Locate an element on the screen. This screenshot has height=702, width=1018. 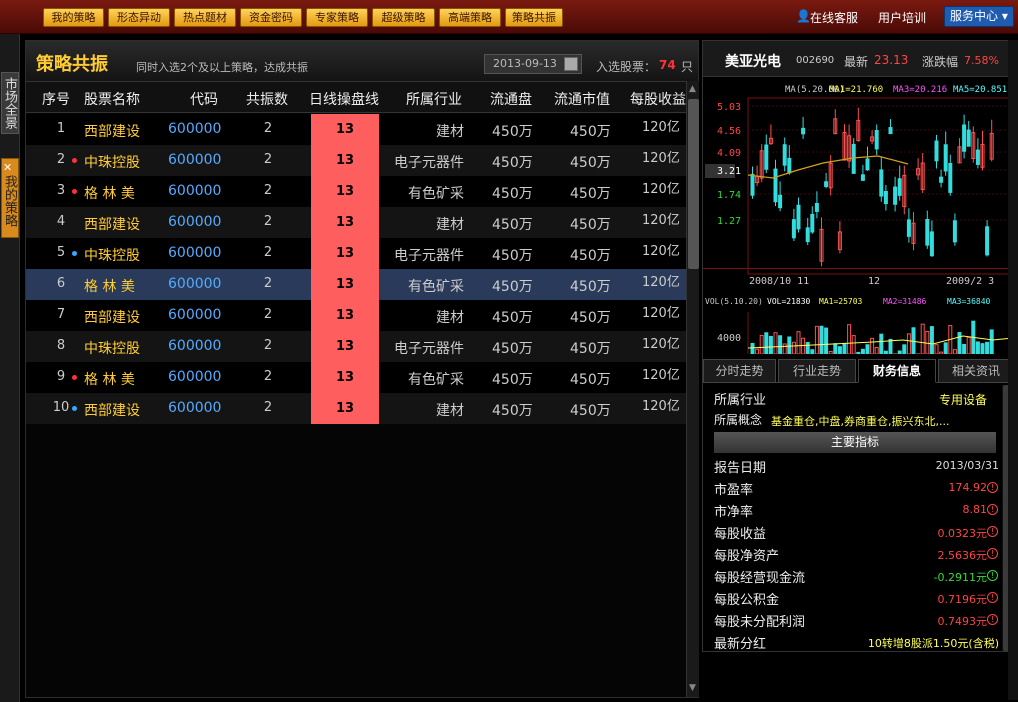
table-row: 1 西部建设 600000 2 13 建材 450万 450万 120亿 is located at coordinates (356, 129).